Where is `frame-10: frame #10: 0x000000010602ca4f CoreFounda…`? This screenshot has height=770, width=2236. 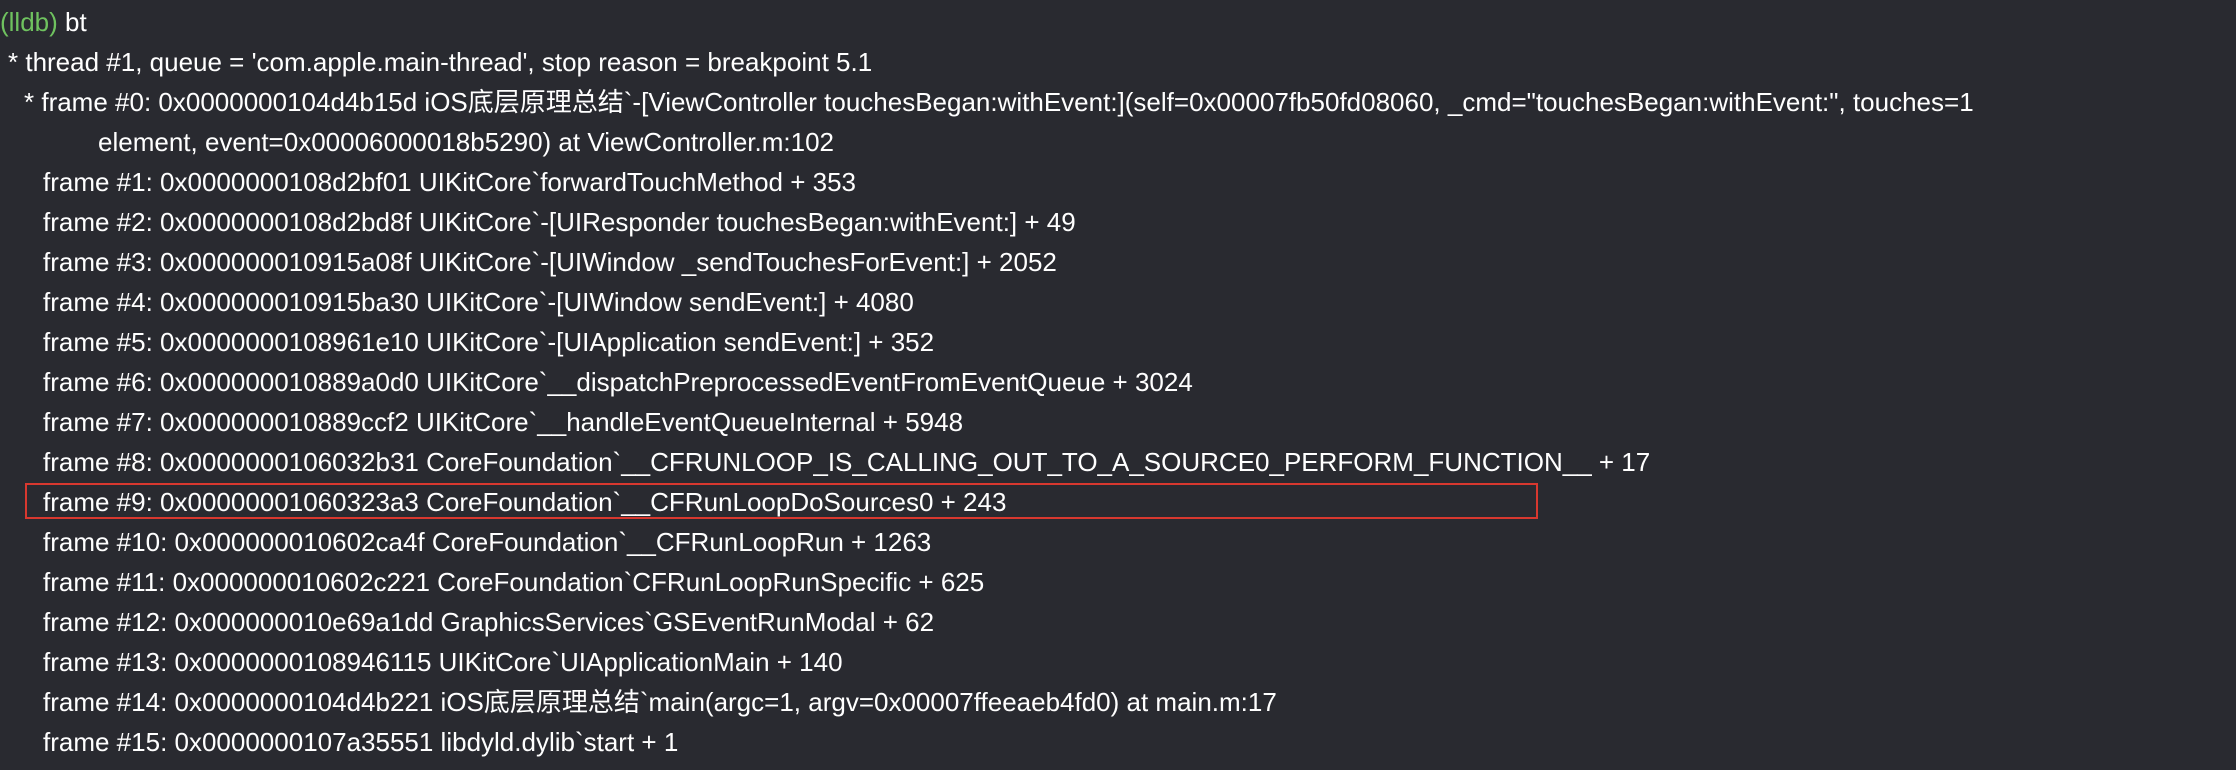
frame-10: frame #10: 0x000000010602ca4f CoreFounda… is located at coordinates (487, 542).